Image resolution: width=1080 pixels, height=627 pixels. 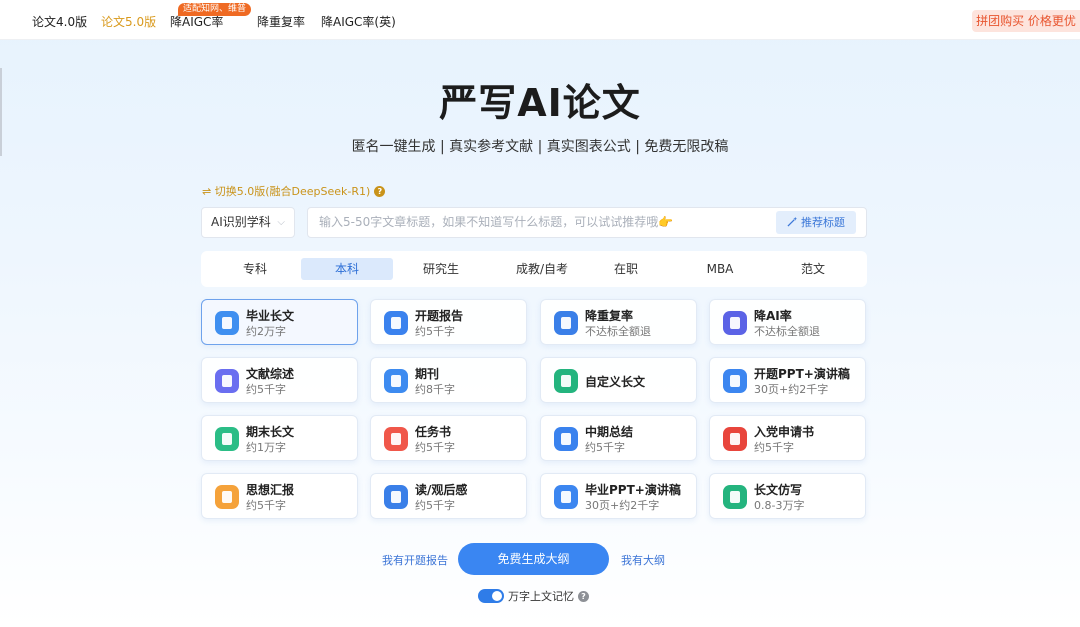 I want to click on magic-wand-icon, so click(x=792, y=221).